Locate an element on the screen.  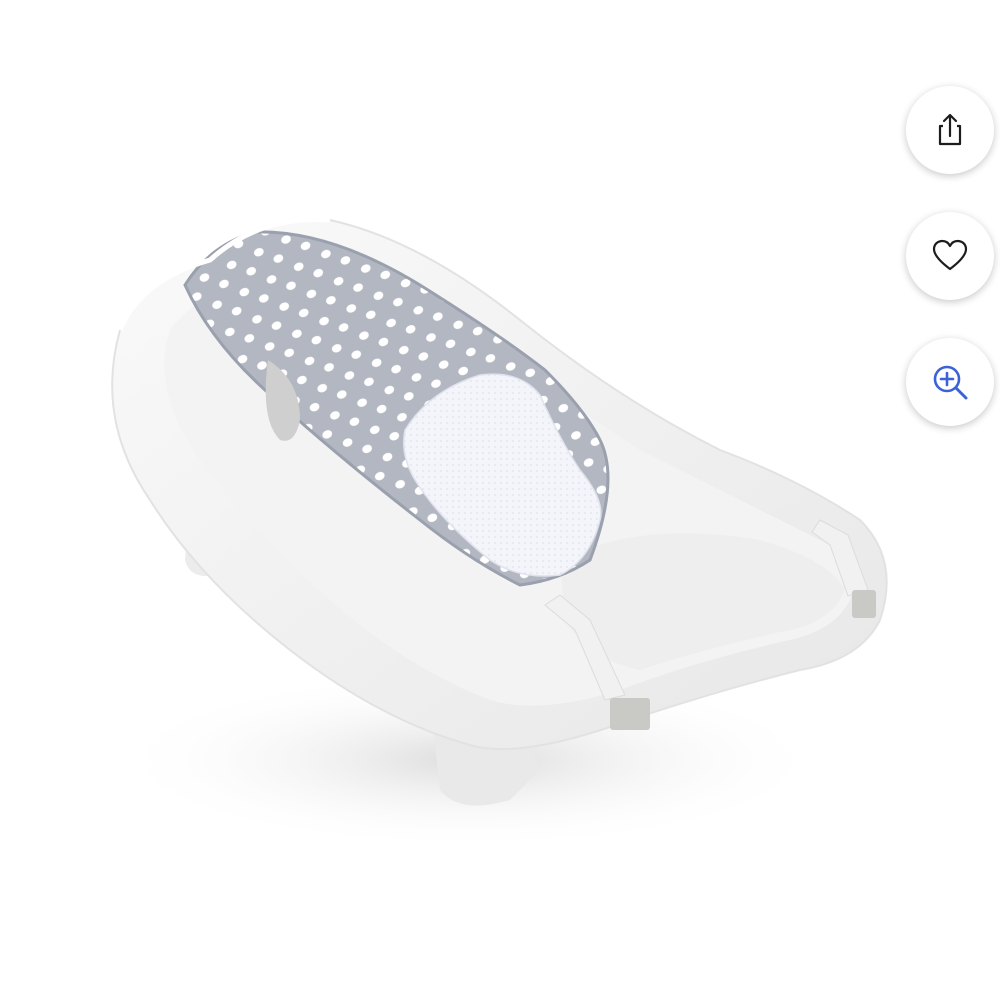
favorite-button: Favorite is located at coordinates (950, 256).